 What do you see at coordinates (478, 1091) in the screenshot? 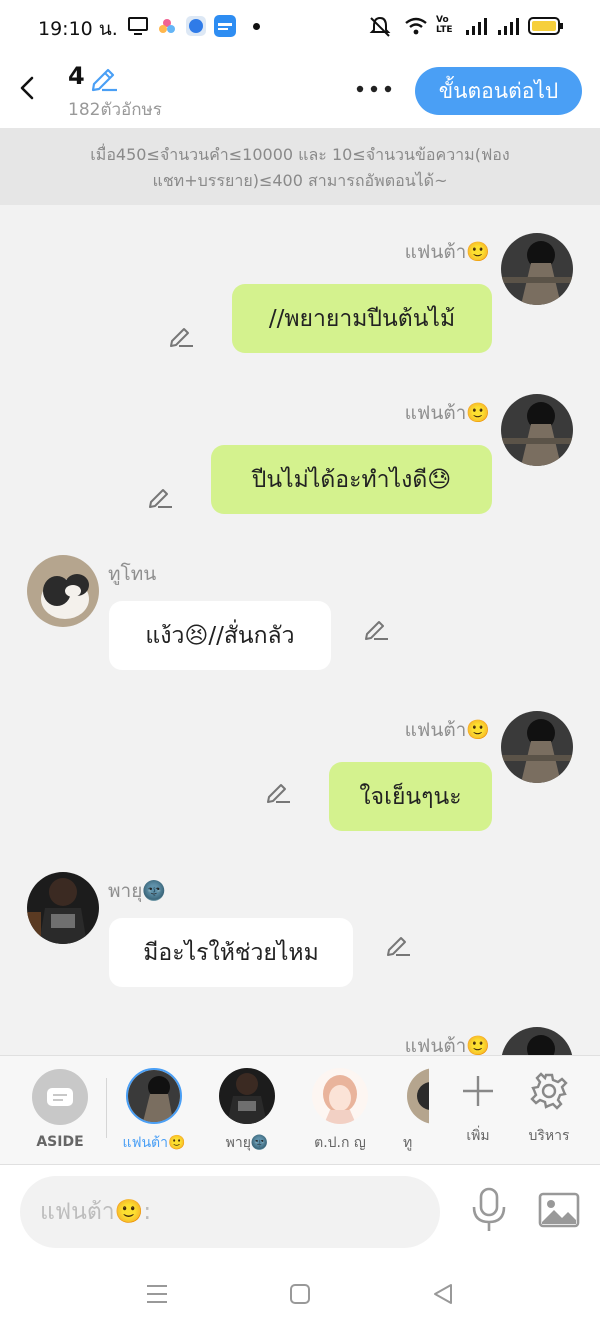
I see `plus-icon` at bounding box center [478, 1091].